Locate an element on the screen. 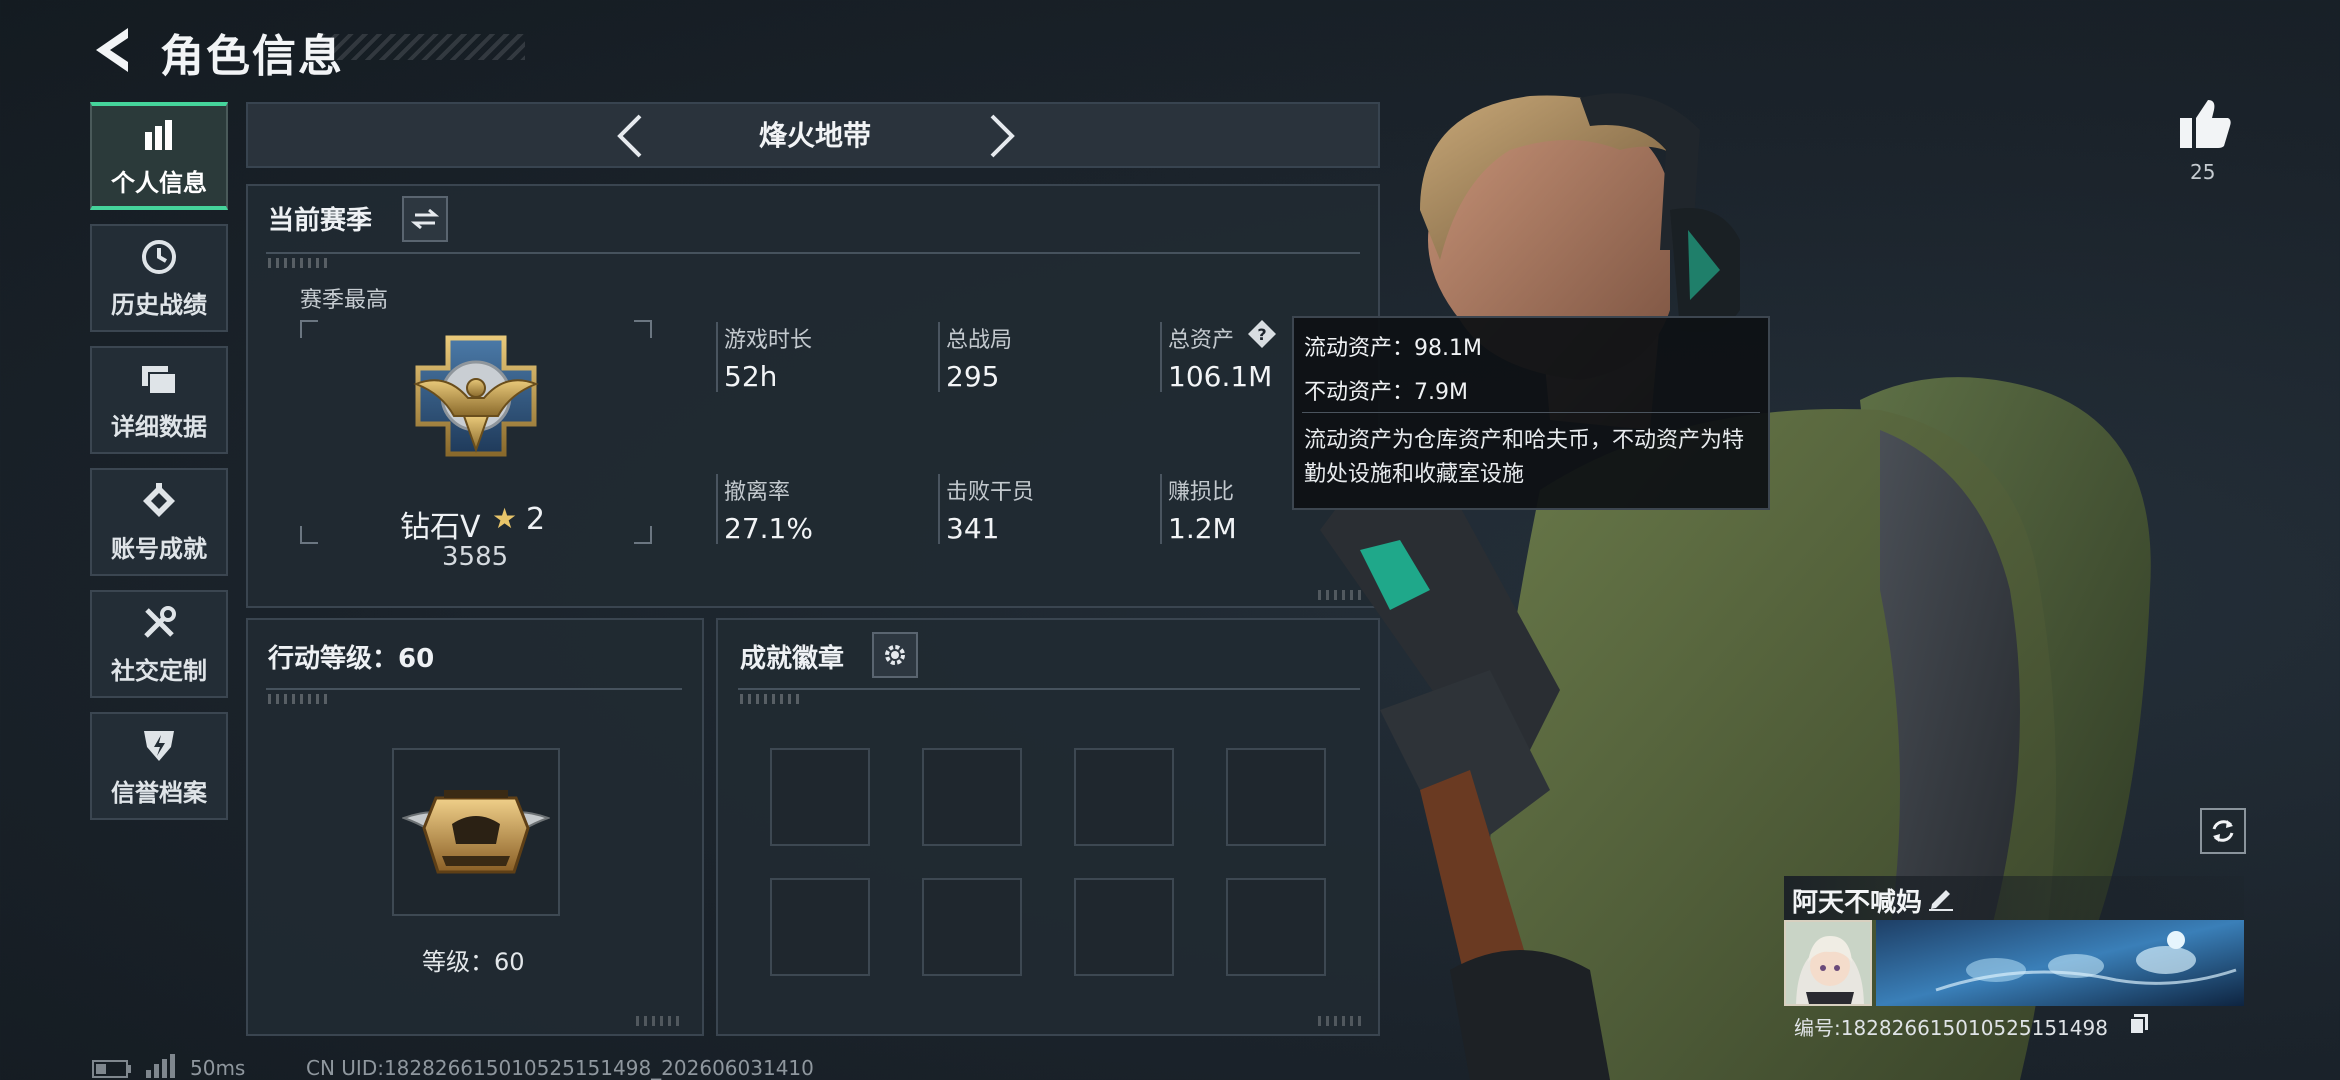  level-divider is located at coordinates (474, 689).